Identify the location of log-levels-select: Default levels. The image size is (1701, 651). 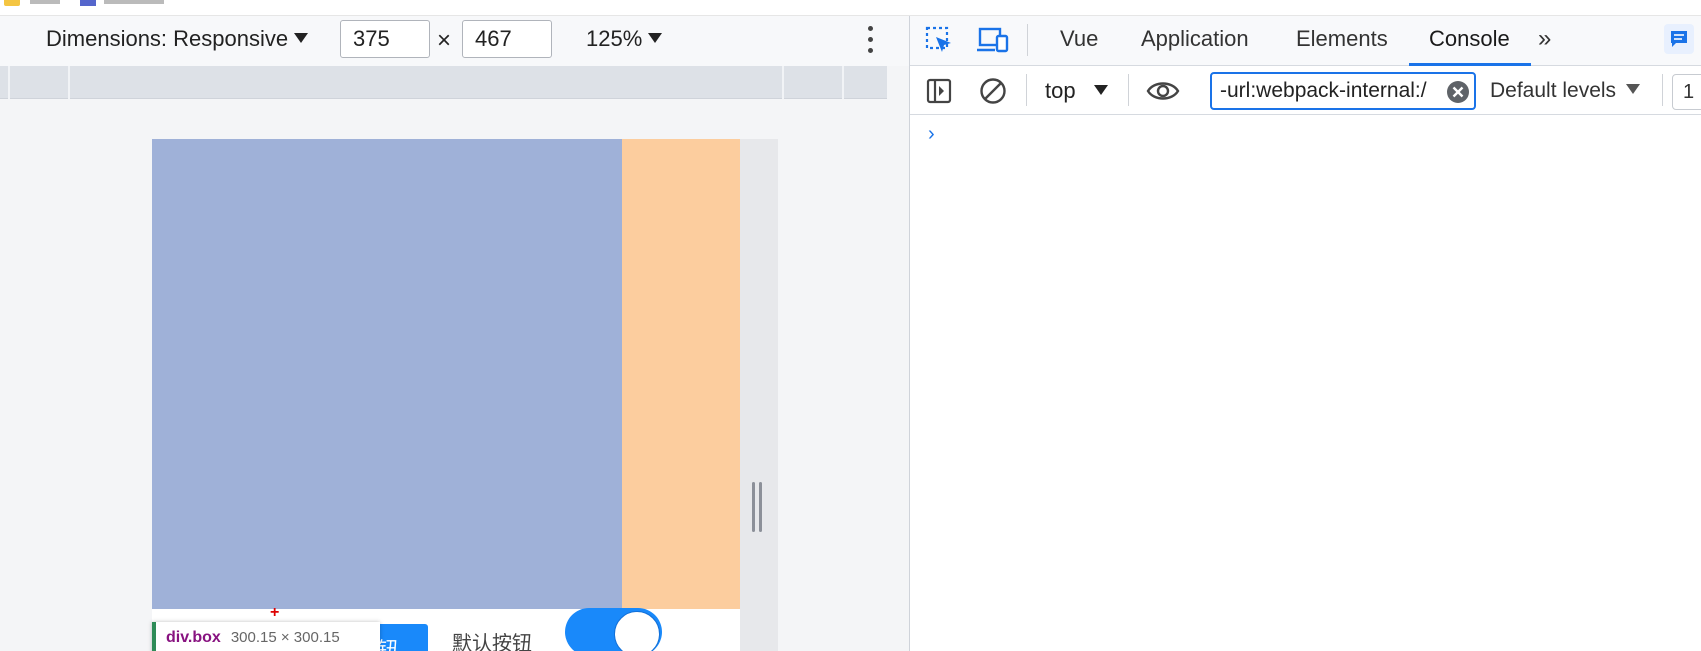
(1565, 91).